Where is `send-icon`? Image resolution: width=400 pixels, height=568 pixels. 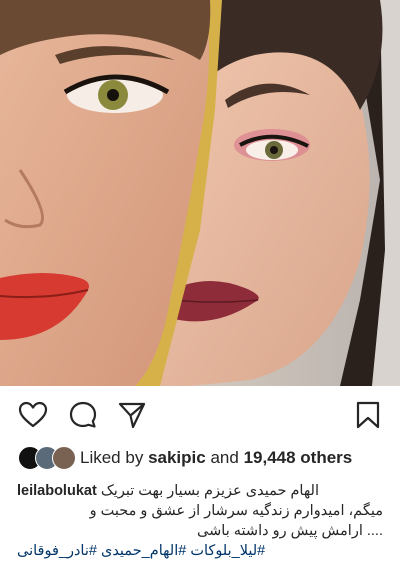 send-icon is located at coordinates (132, 415).